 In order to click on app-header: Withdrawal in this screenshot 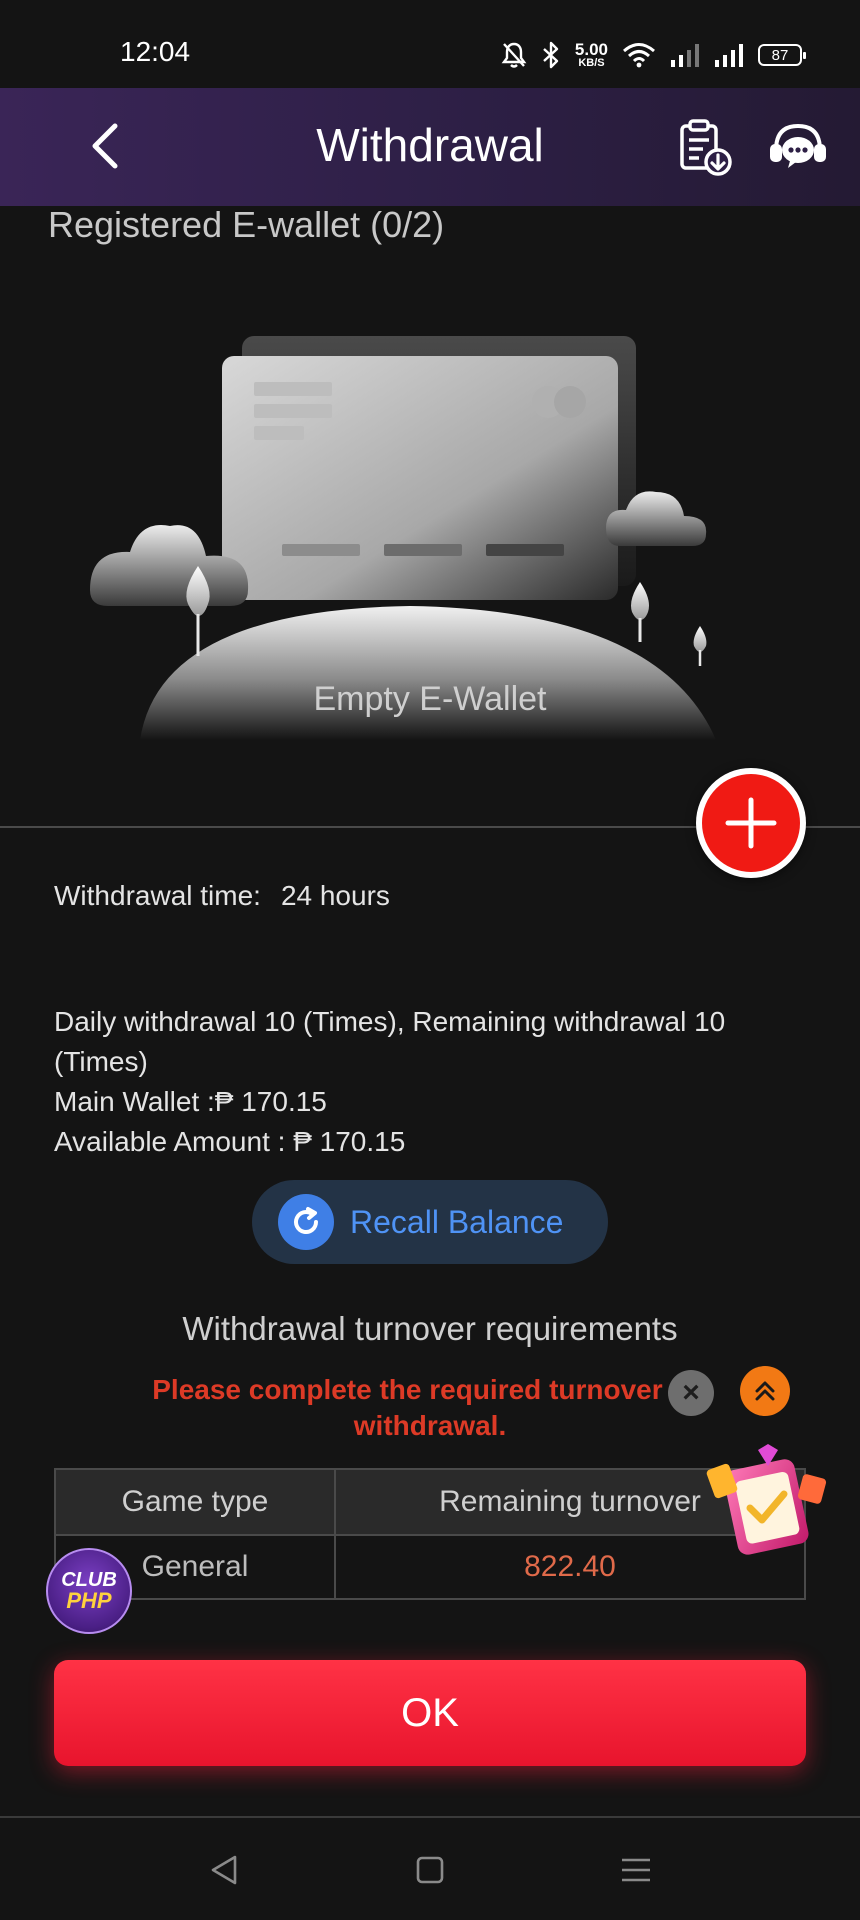, I will do `click(430, 147)`.